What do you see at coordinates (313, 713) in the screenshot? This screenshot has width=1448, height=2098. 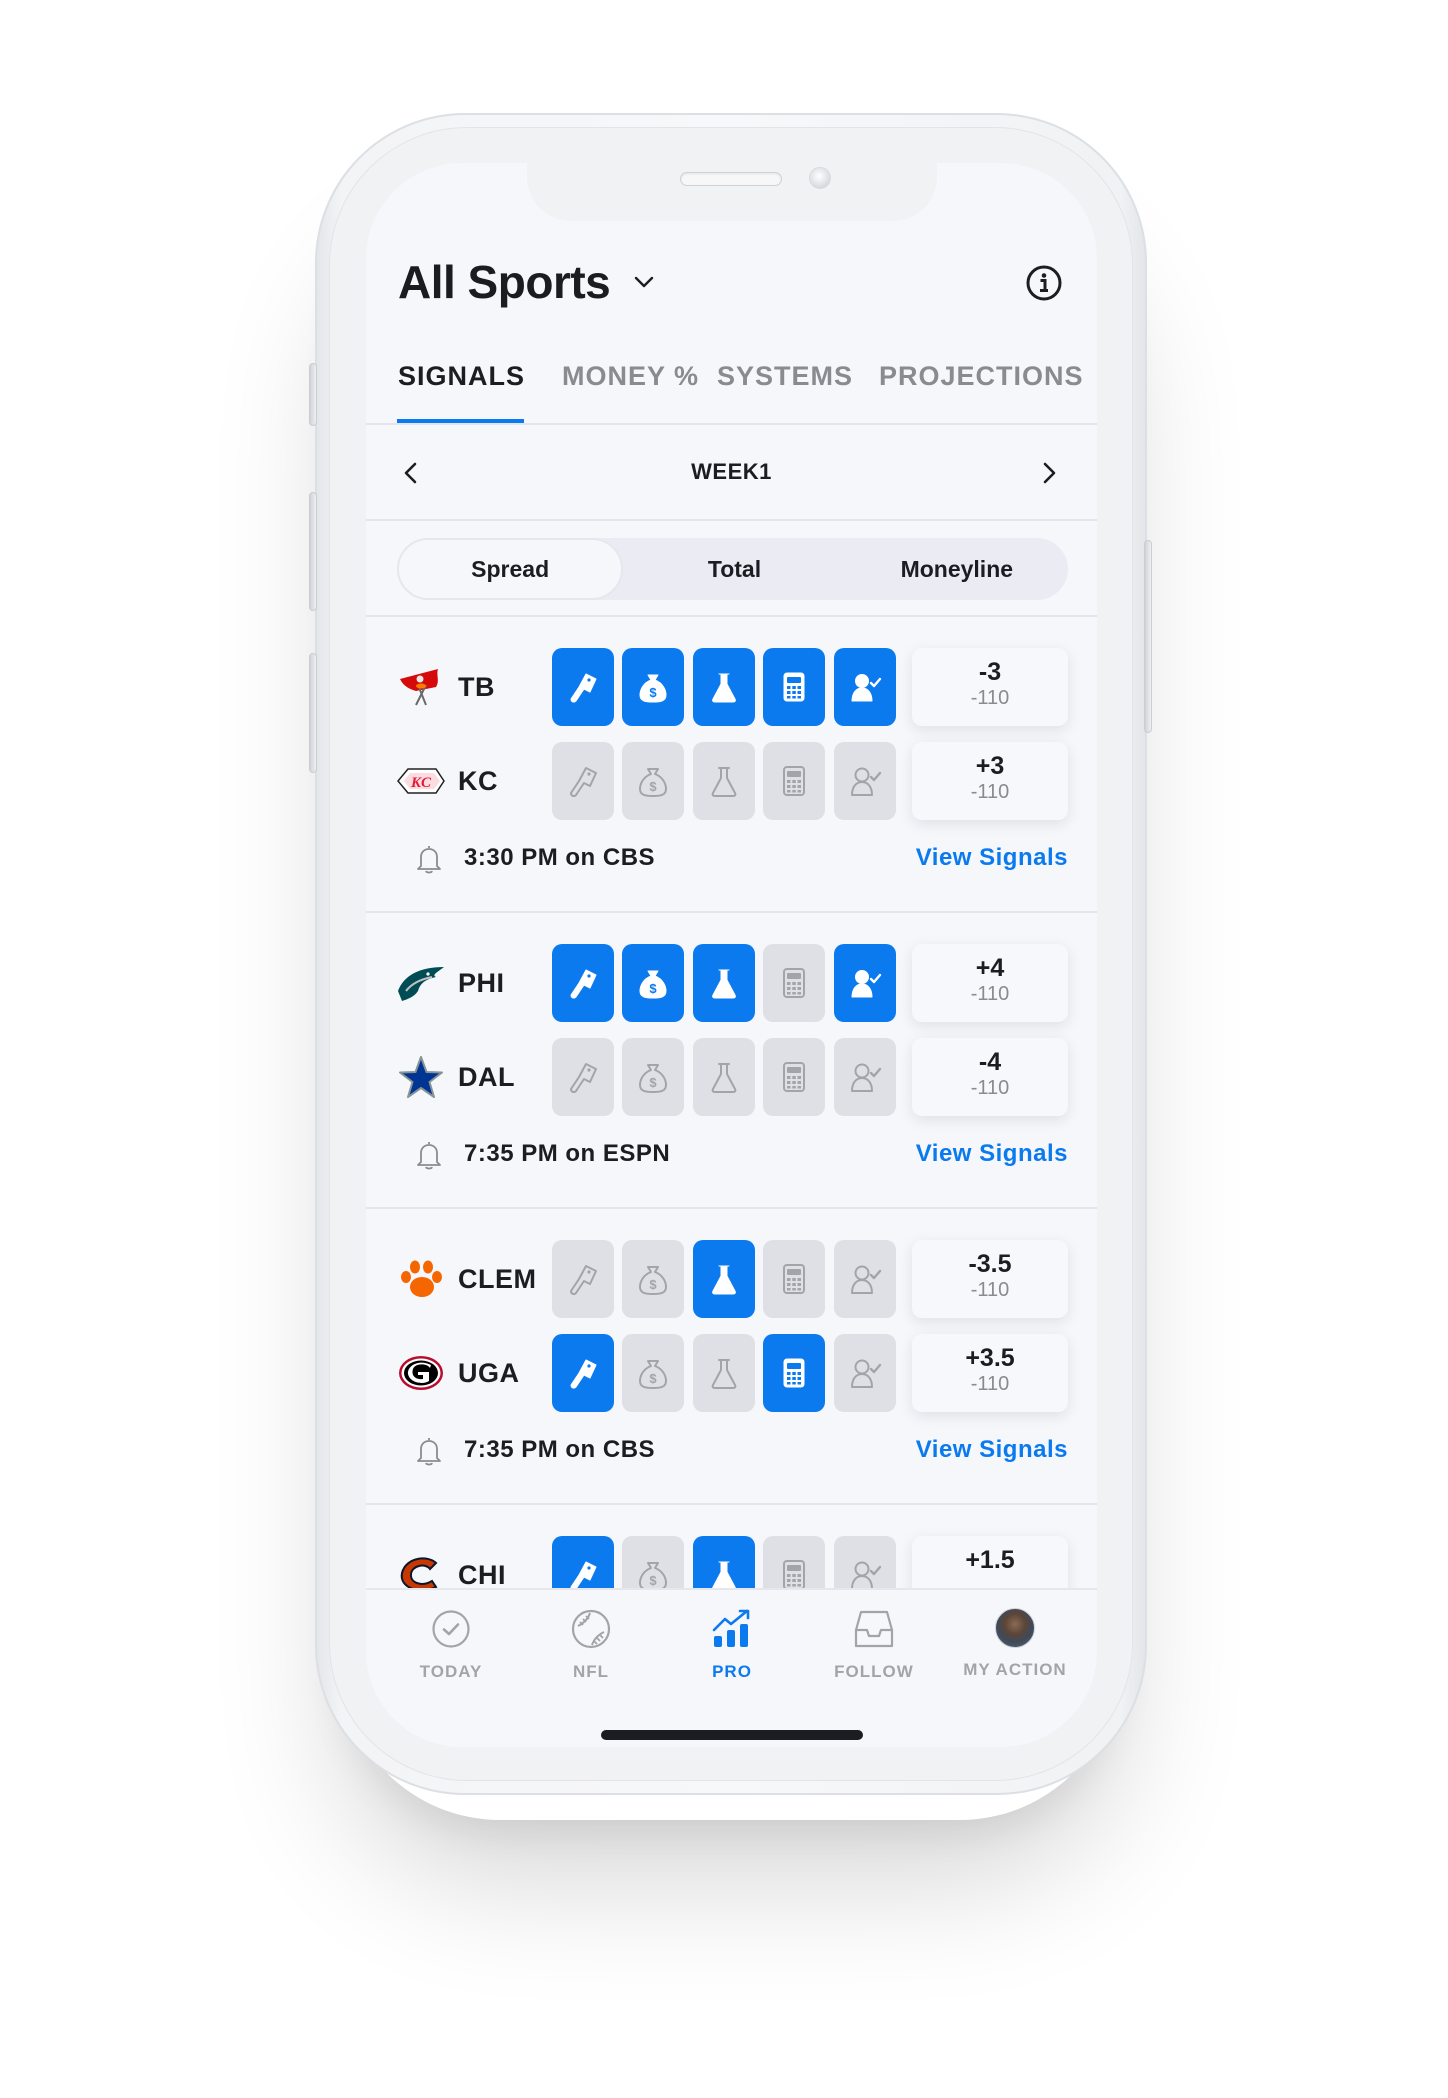 I see `volume-down-button` at bounding box center [313, 713].